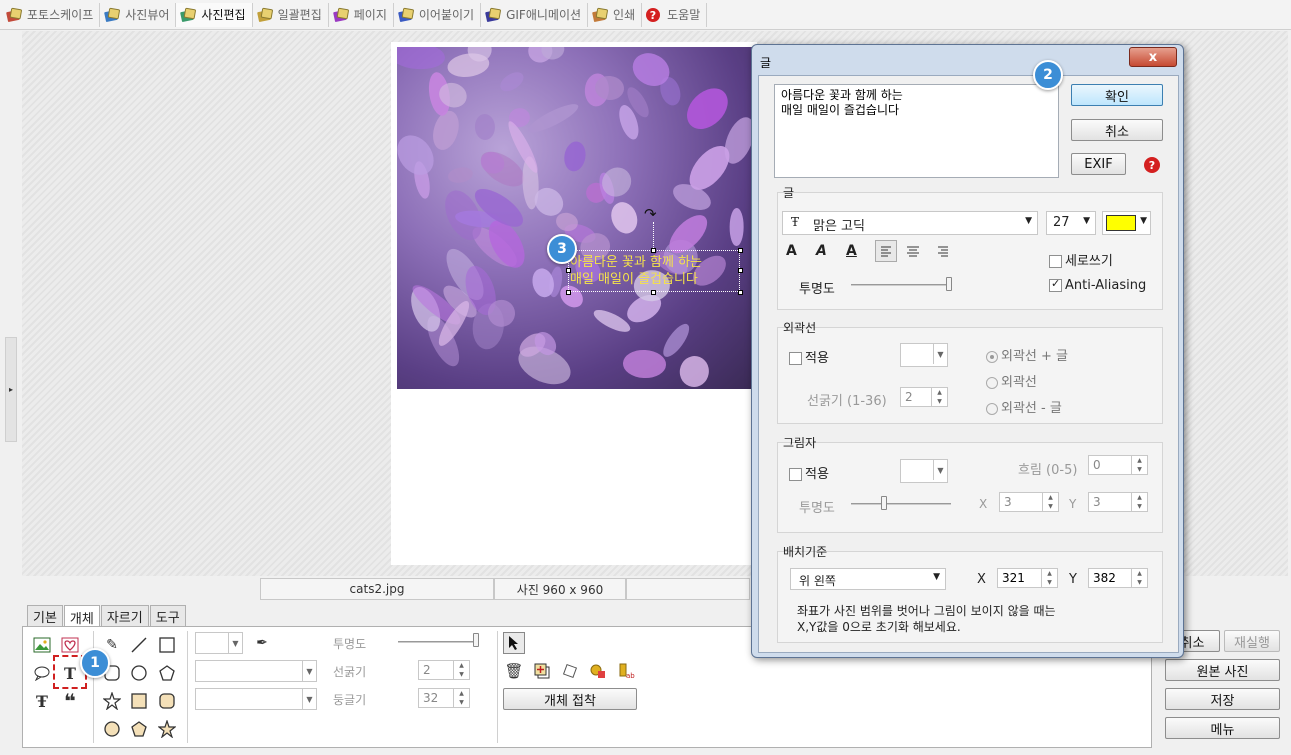 The image size is (1291, 755). I want to click on top-tab-batch: 일괄편집, so click(291, 14).